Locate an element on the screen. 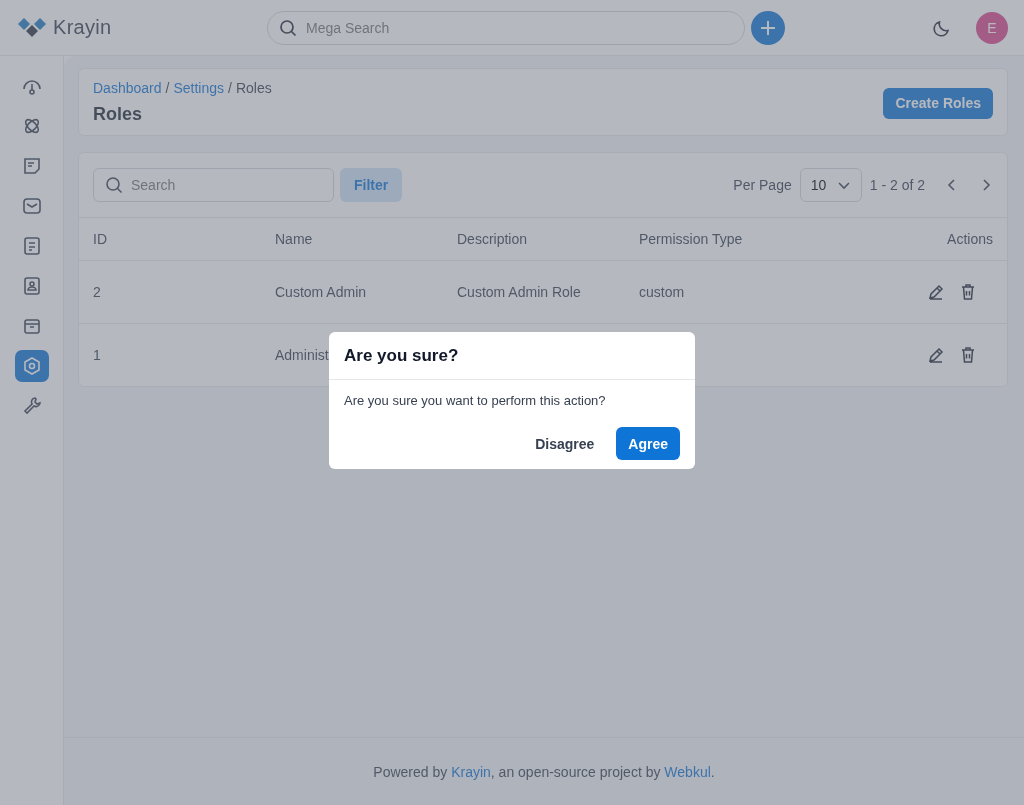 The image size is (1024, 805). mail-icon is located at coordinates (31, 206).